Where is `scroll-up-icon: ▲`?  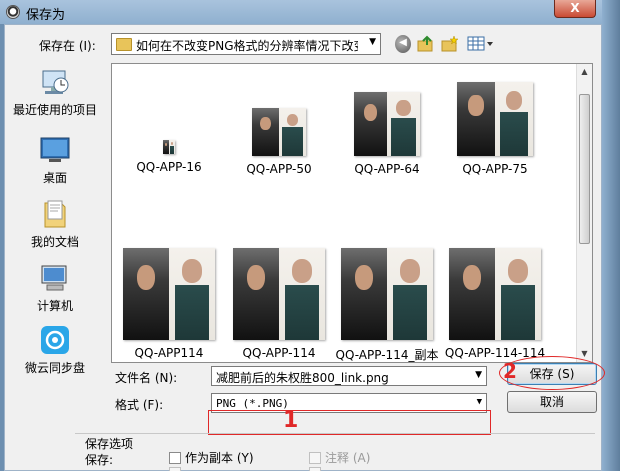 scroll-up-icon: ▲ is located at coordinates (584, 72).